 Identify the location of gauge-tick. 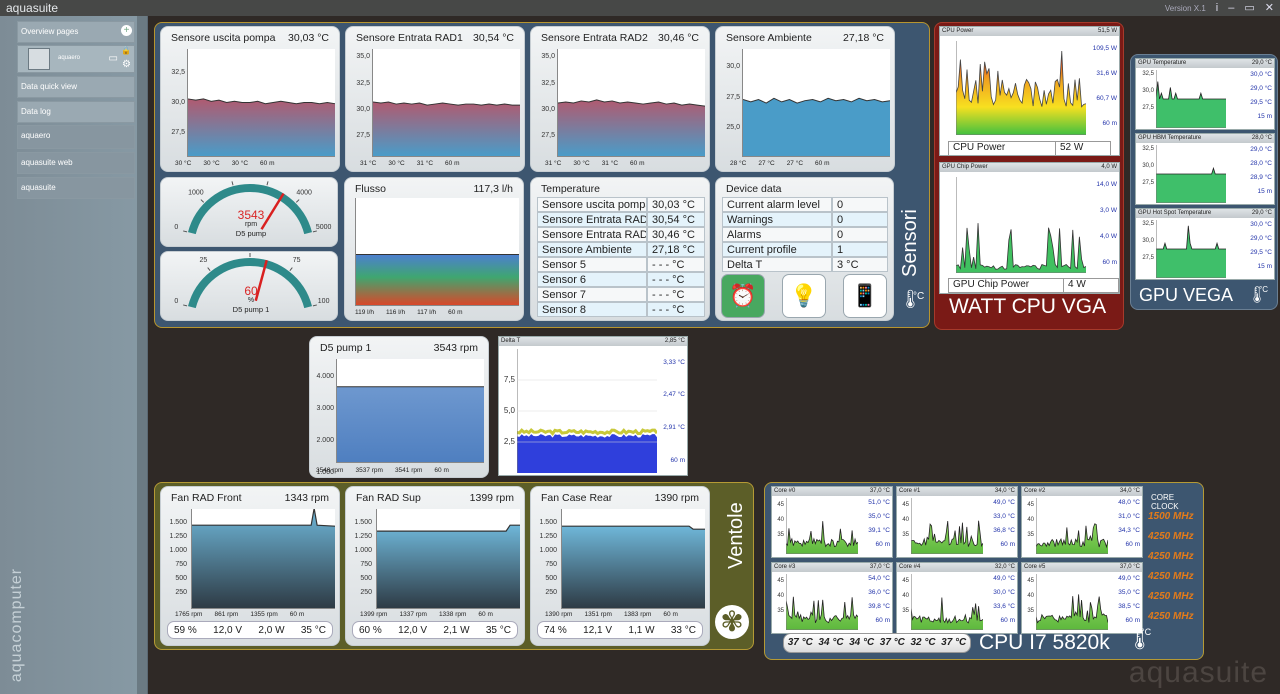
(267, 183).